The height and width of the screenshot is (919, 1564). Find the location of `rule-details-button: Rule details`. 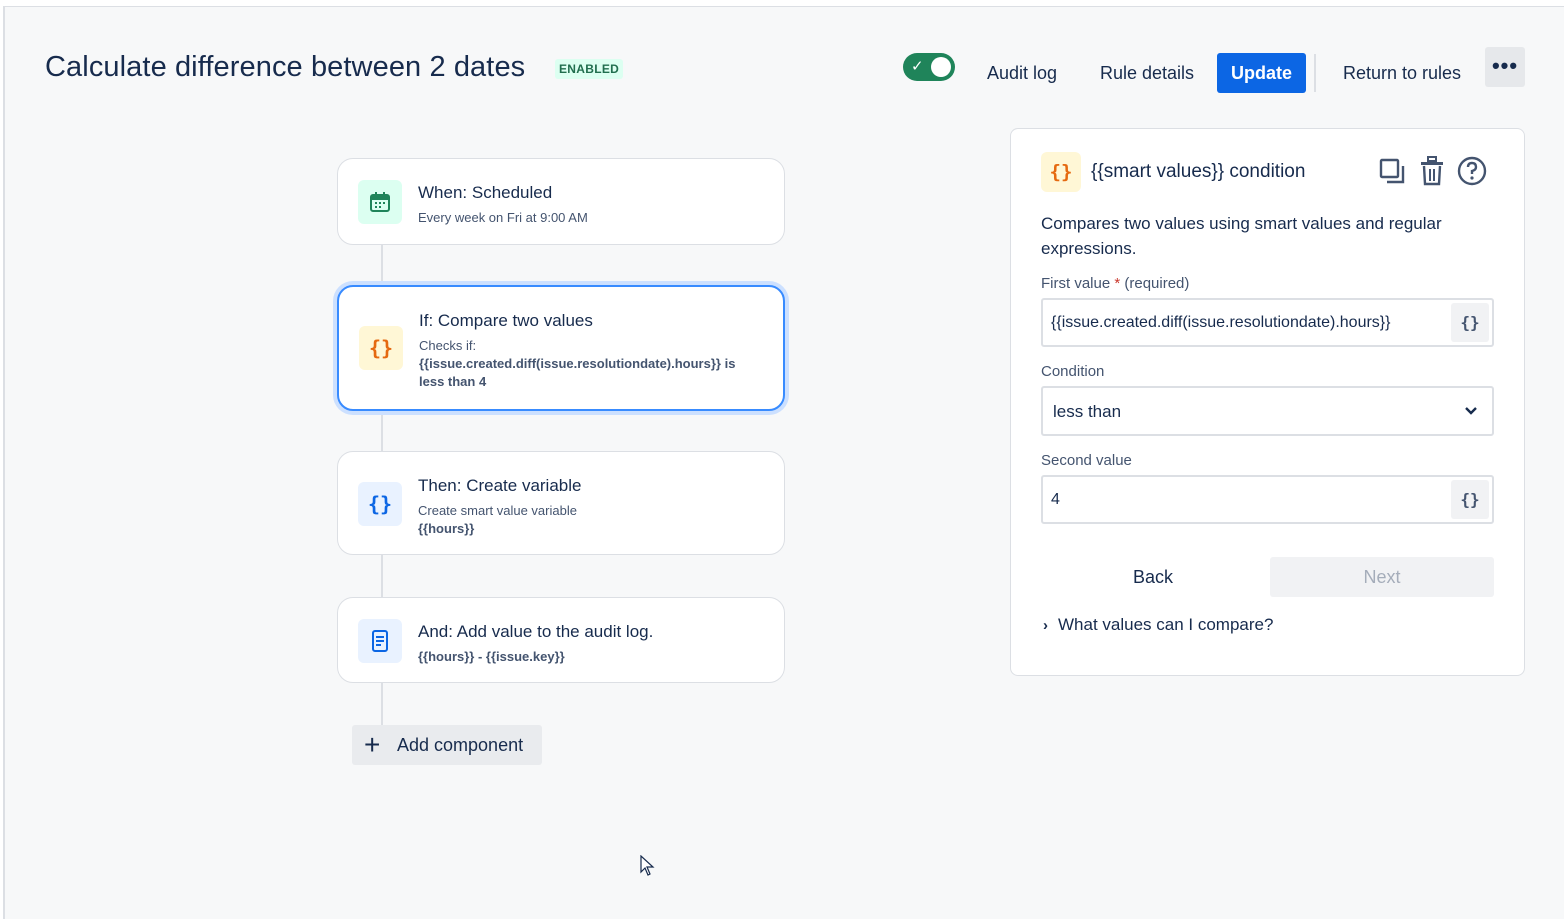

rule-details-button: Rule details is located at coordinates (1147, 73).